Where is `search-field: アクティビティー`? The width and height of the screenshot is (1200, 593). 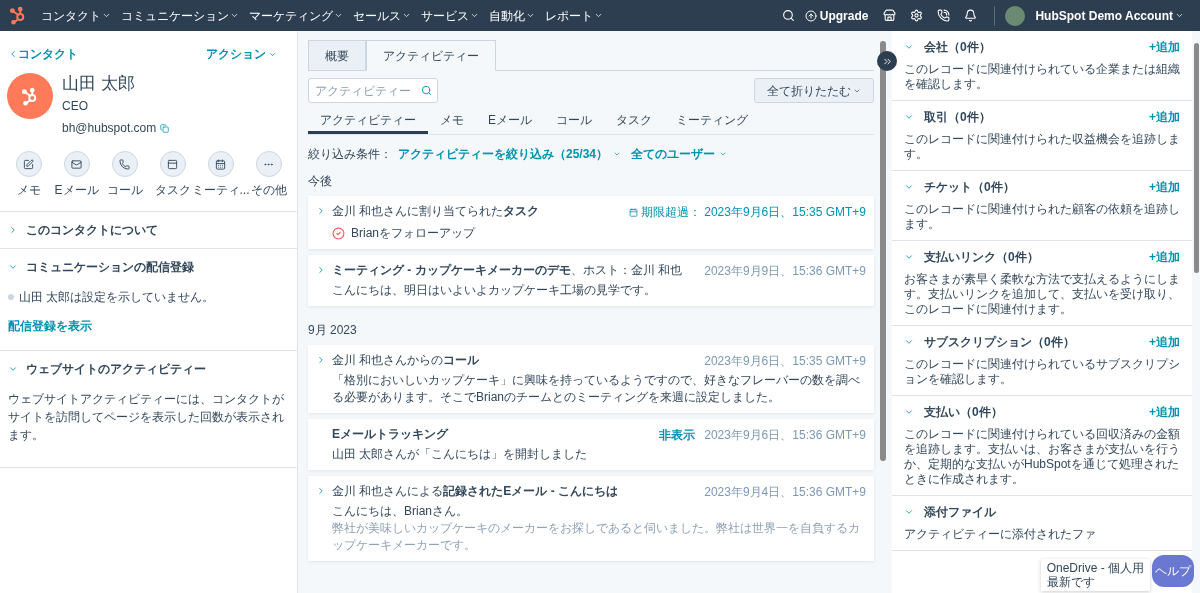
search-field: アクティビティー is located at coordinates (373, 90).